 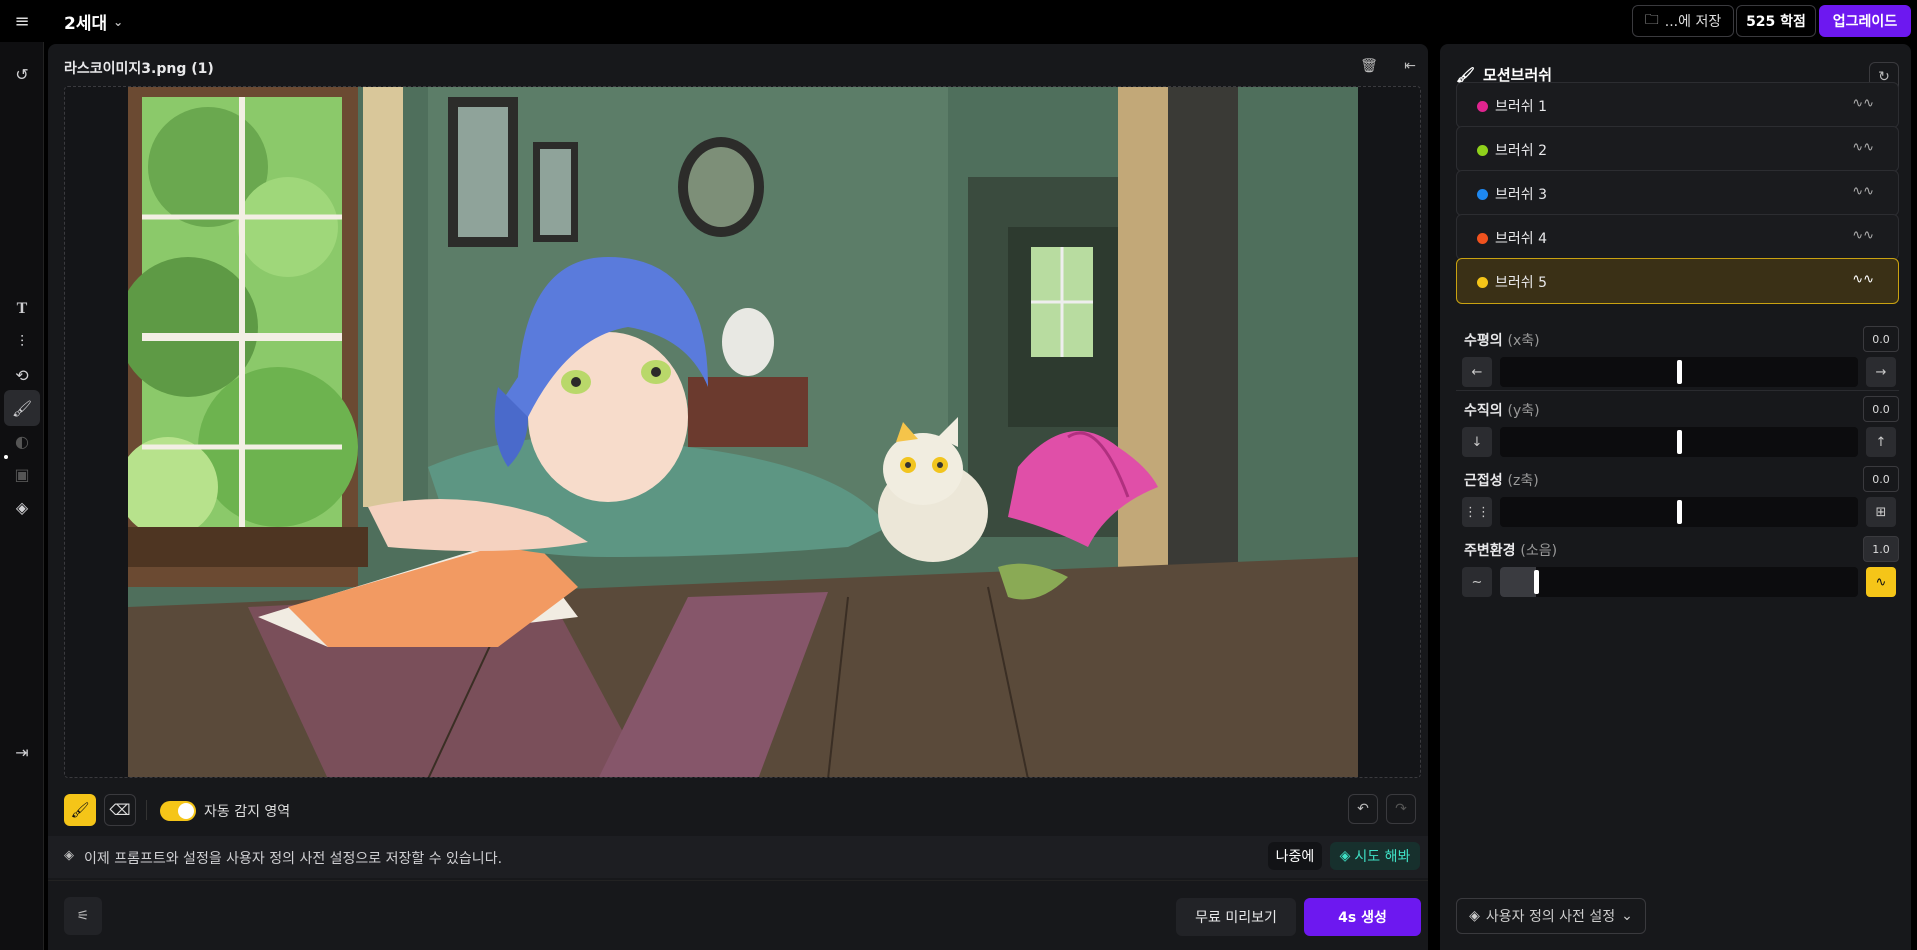 I want to click on generate-button: 4s 생성, so click(x=1362, y=917).